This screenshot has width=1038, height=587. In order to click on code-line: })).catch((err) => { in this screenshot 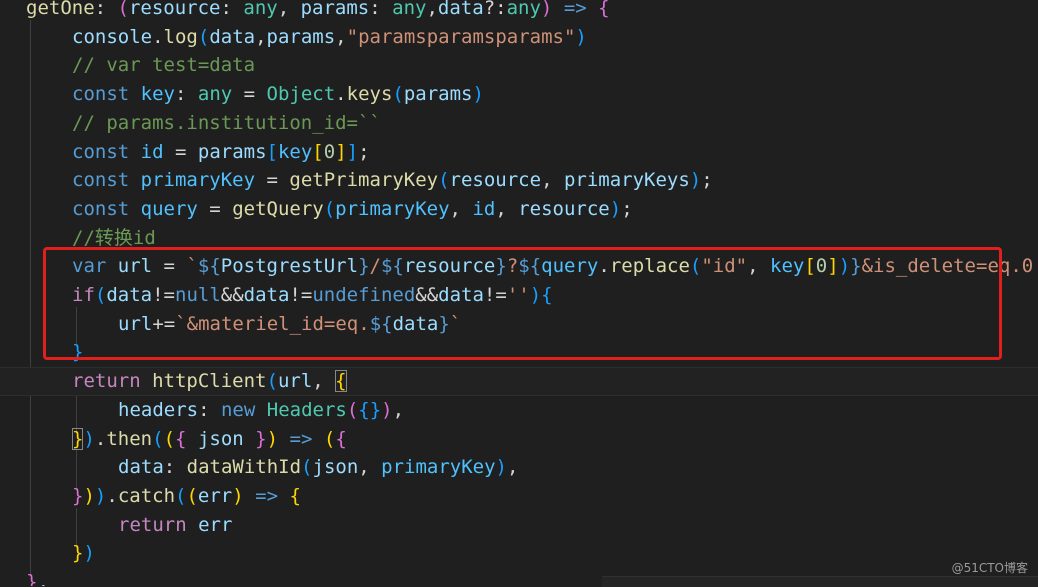, I will do `click(519, 496)`.